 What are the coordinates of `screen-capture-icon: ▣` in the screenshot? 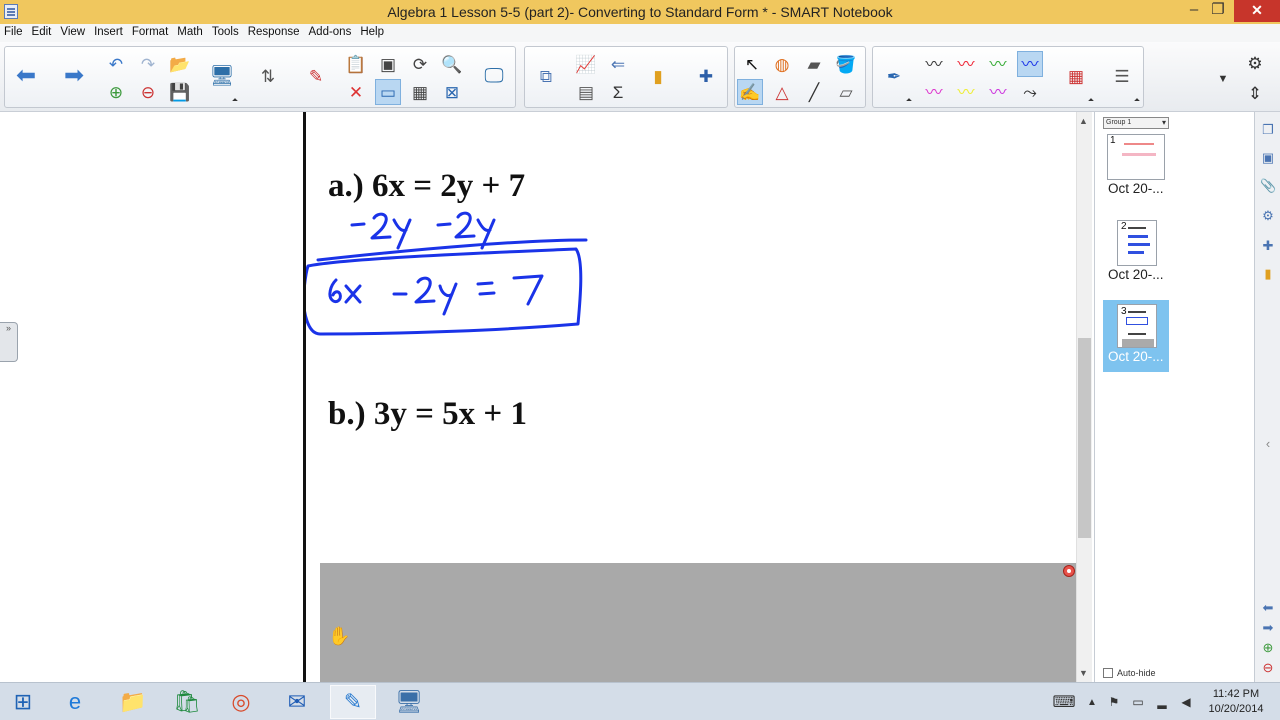 It's located at (388, 64).